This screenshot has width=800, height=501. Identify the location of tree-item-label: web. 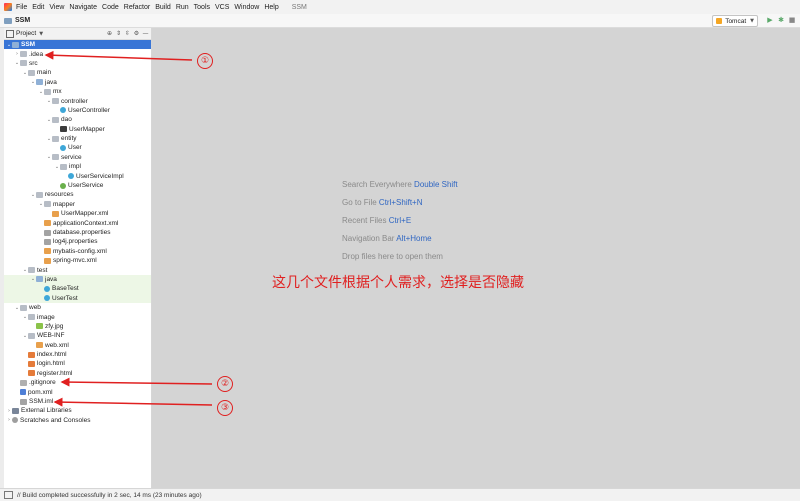
(35, 308).